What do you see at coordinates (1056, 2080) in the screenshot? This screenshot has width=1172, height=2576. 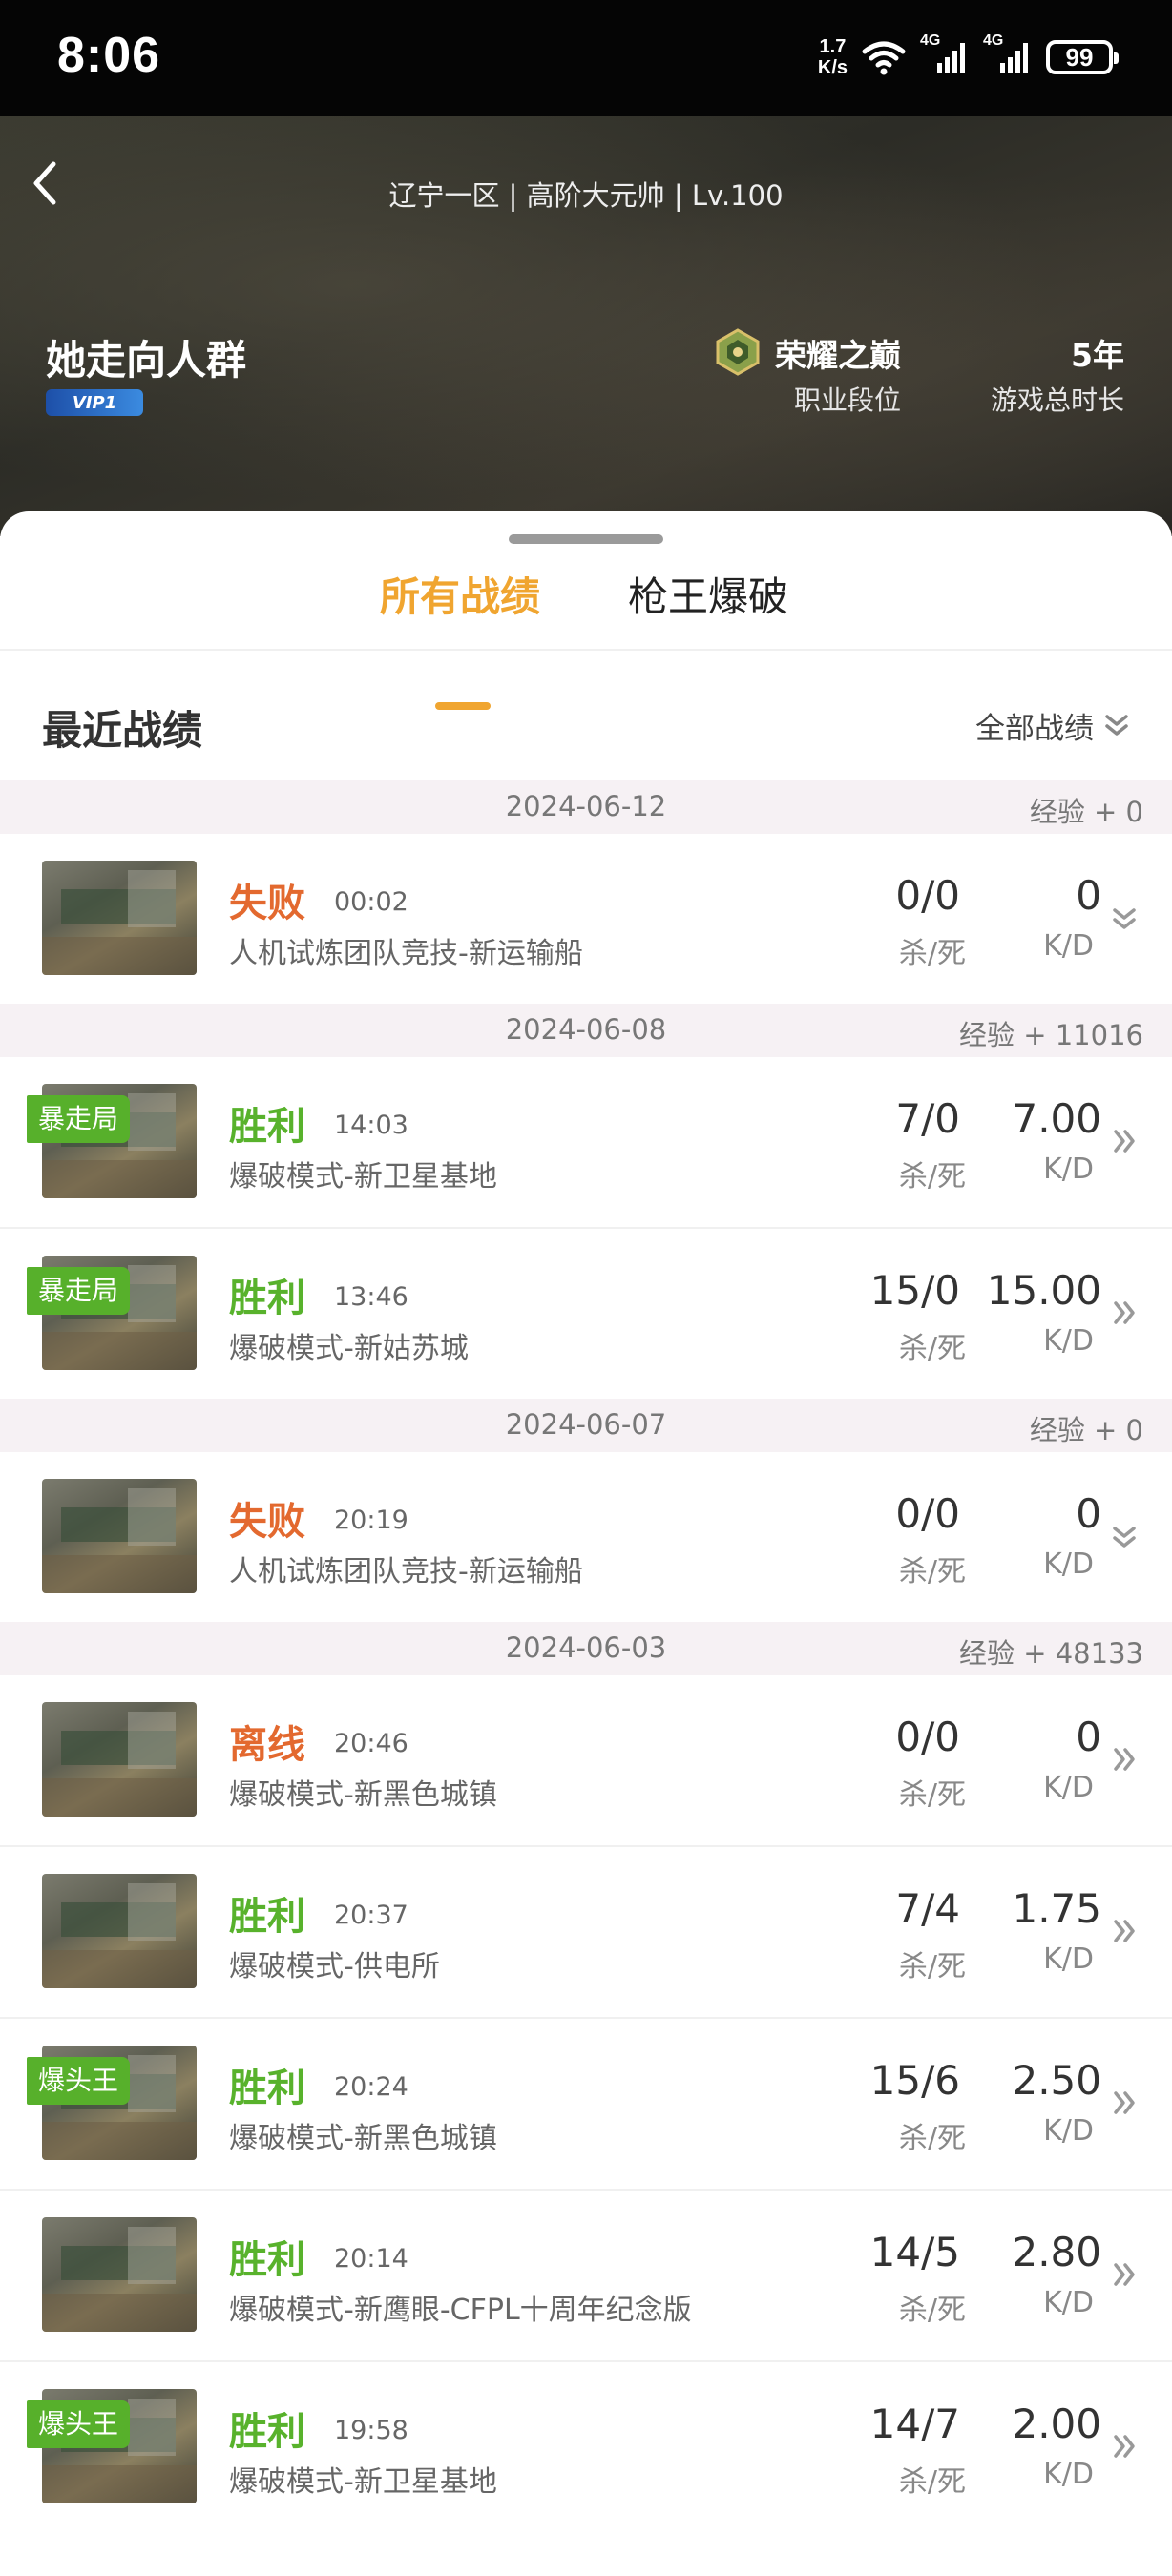 I see `kd-value: 2.50` at bounding box center [1056, 2080].